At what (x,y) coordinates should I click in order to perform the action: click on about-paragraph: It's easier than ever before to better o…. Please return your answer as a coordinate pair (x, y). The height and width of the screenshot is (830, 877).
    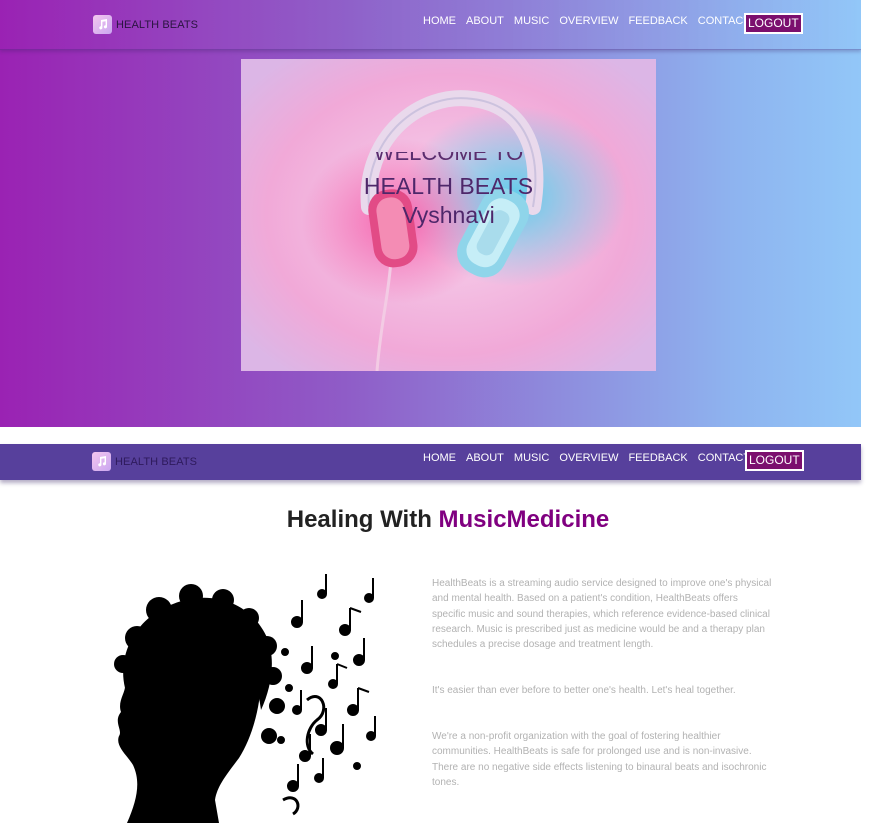
    Looking at the image, I should click on (584, 690).